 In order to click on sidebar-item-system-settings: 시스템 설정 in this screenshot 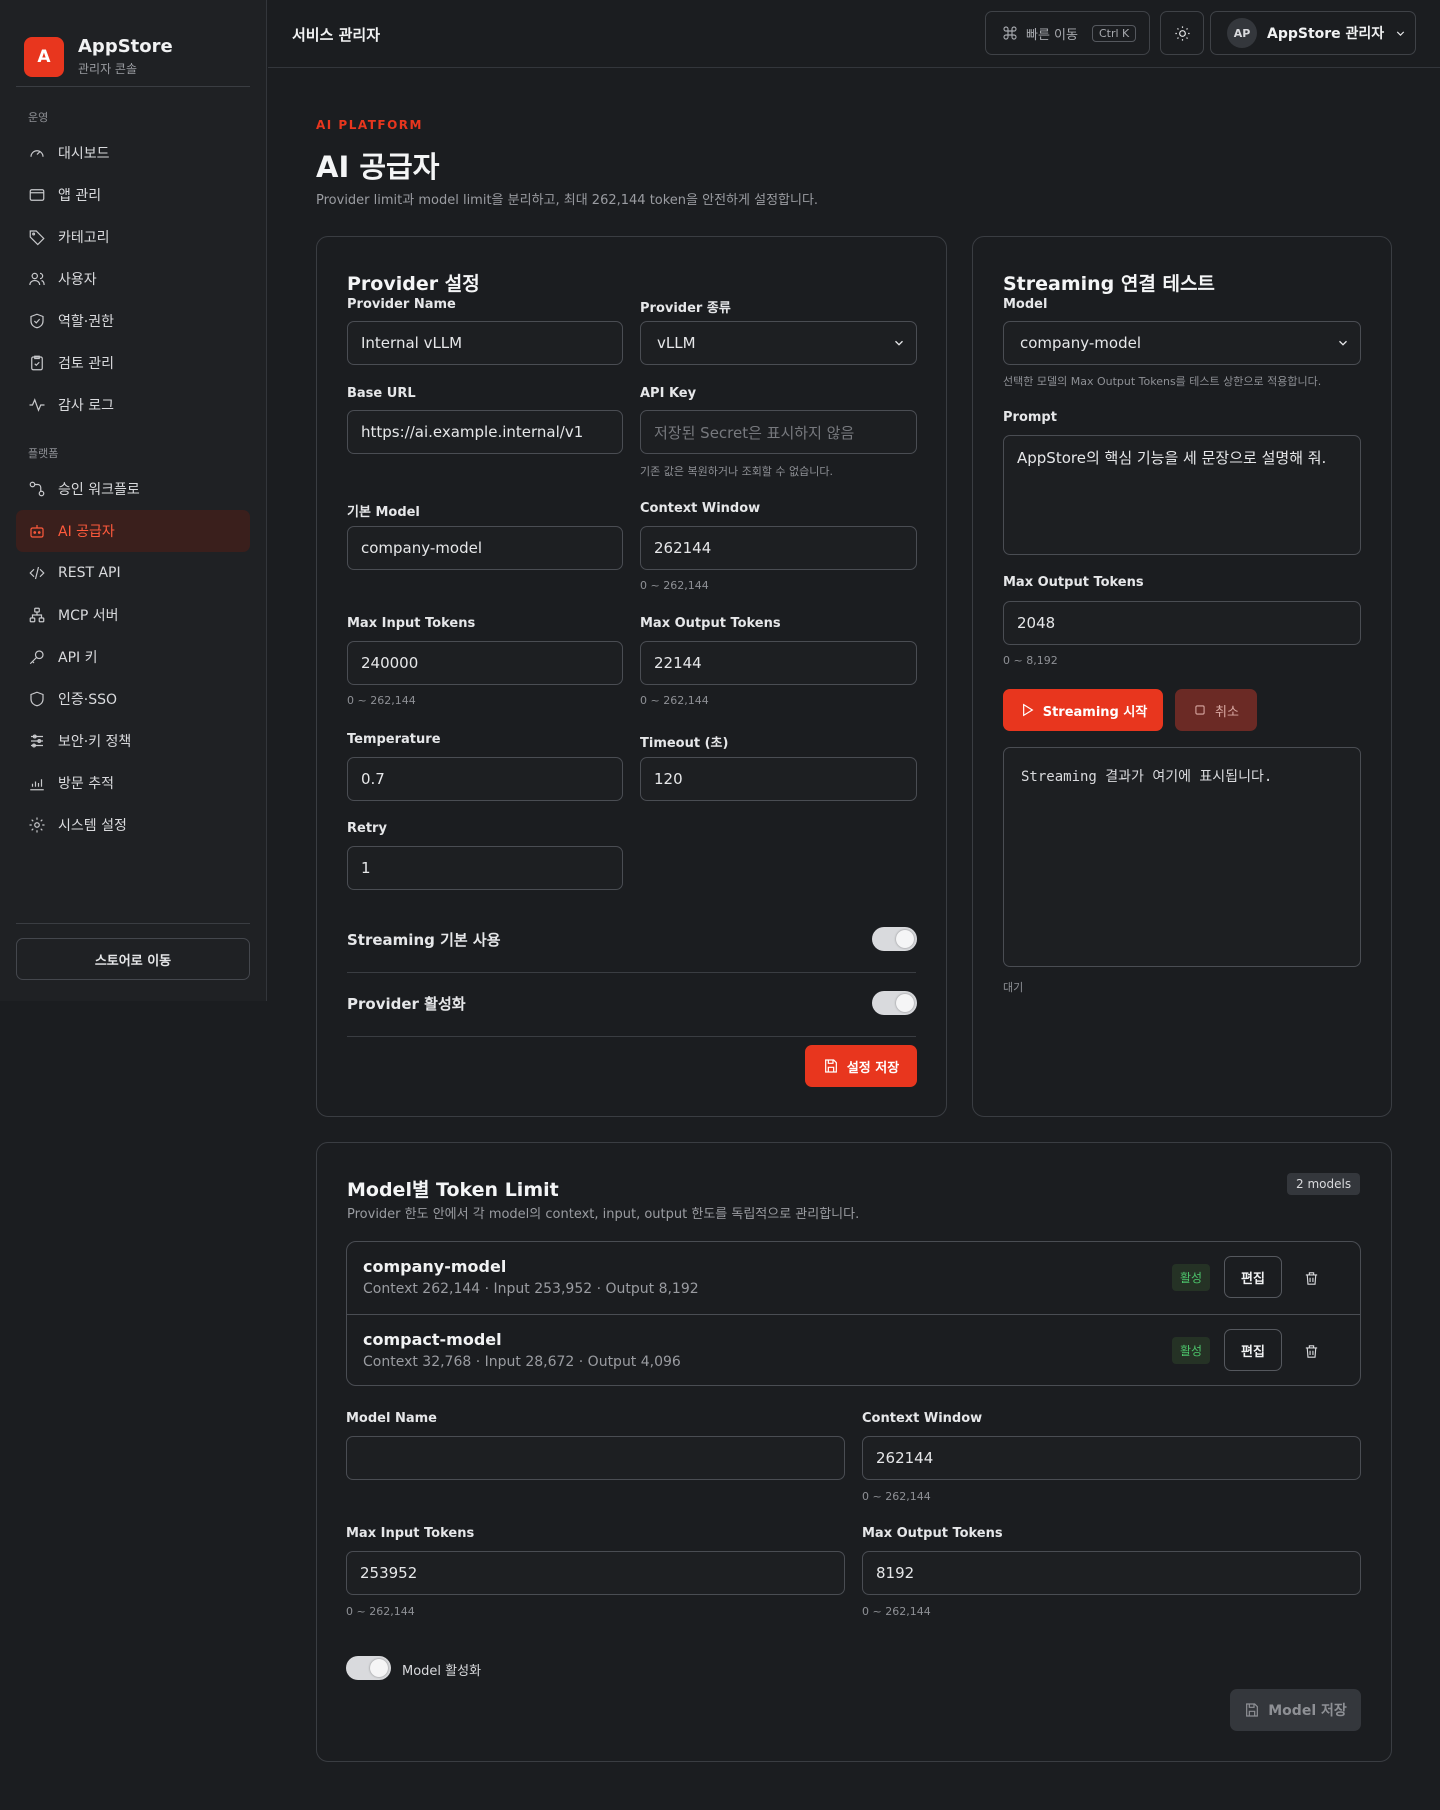, I will do `click(133, 825)`.